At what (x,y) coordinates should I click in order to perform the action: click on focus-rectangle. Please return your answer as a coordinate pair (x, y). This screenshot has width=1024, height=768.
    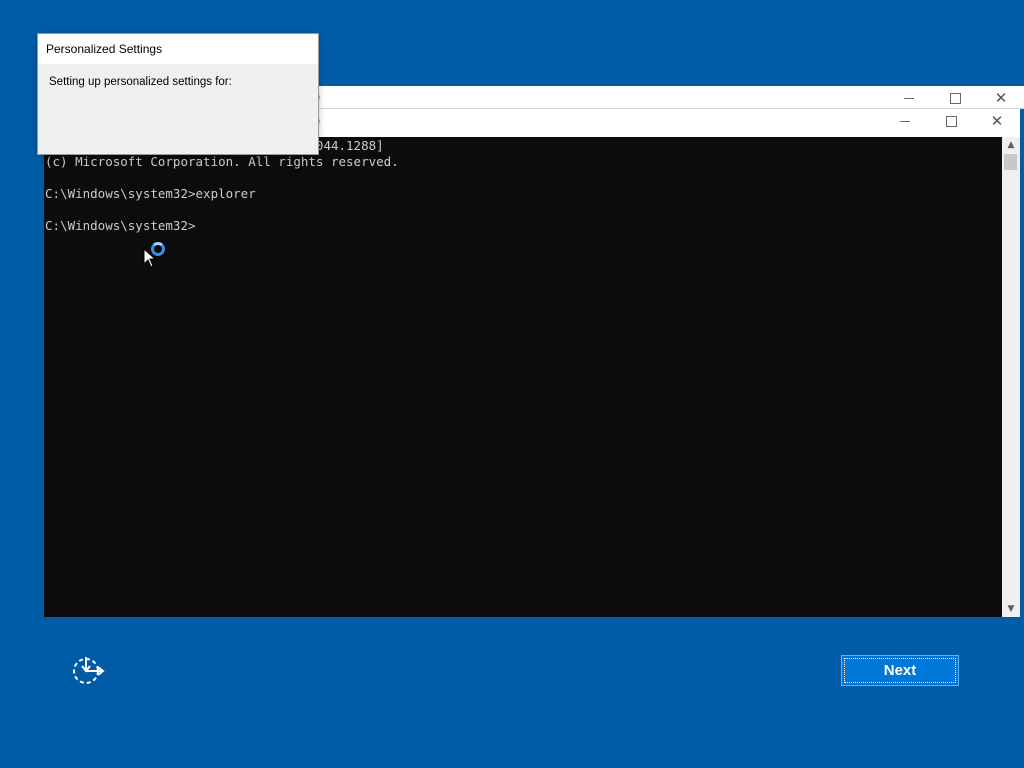
    Looking at the image, I should click on (900, 670).